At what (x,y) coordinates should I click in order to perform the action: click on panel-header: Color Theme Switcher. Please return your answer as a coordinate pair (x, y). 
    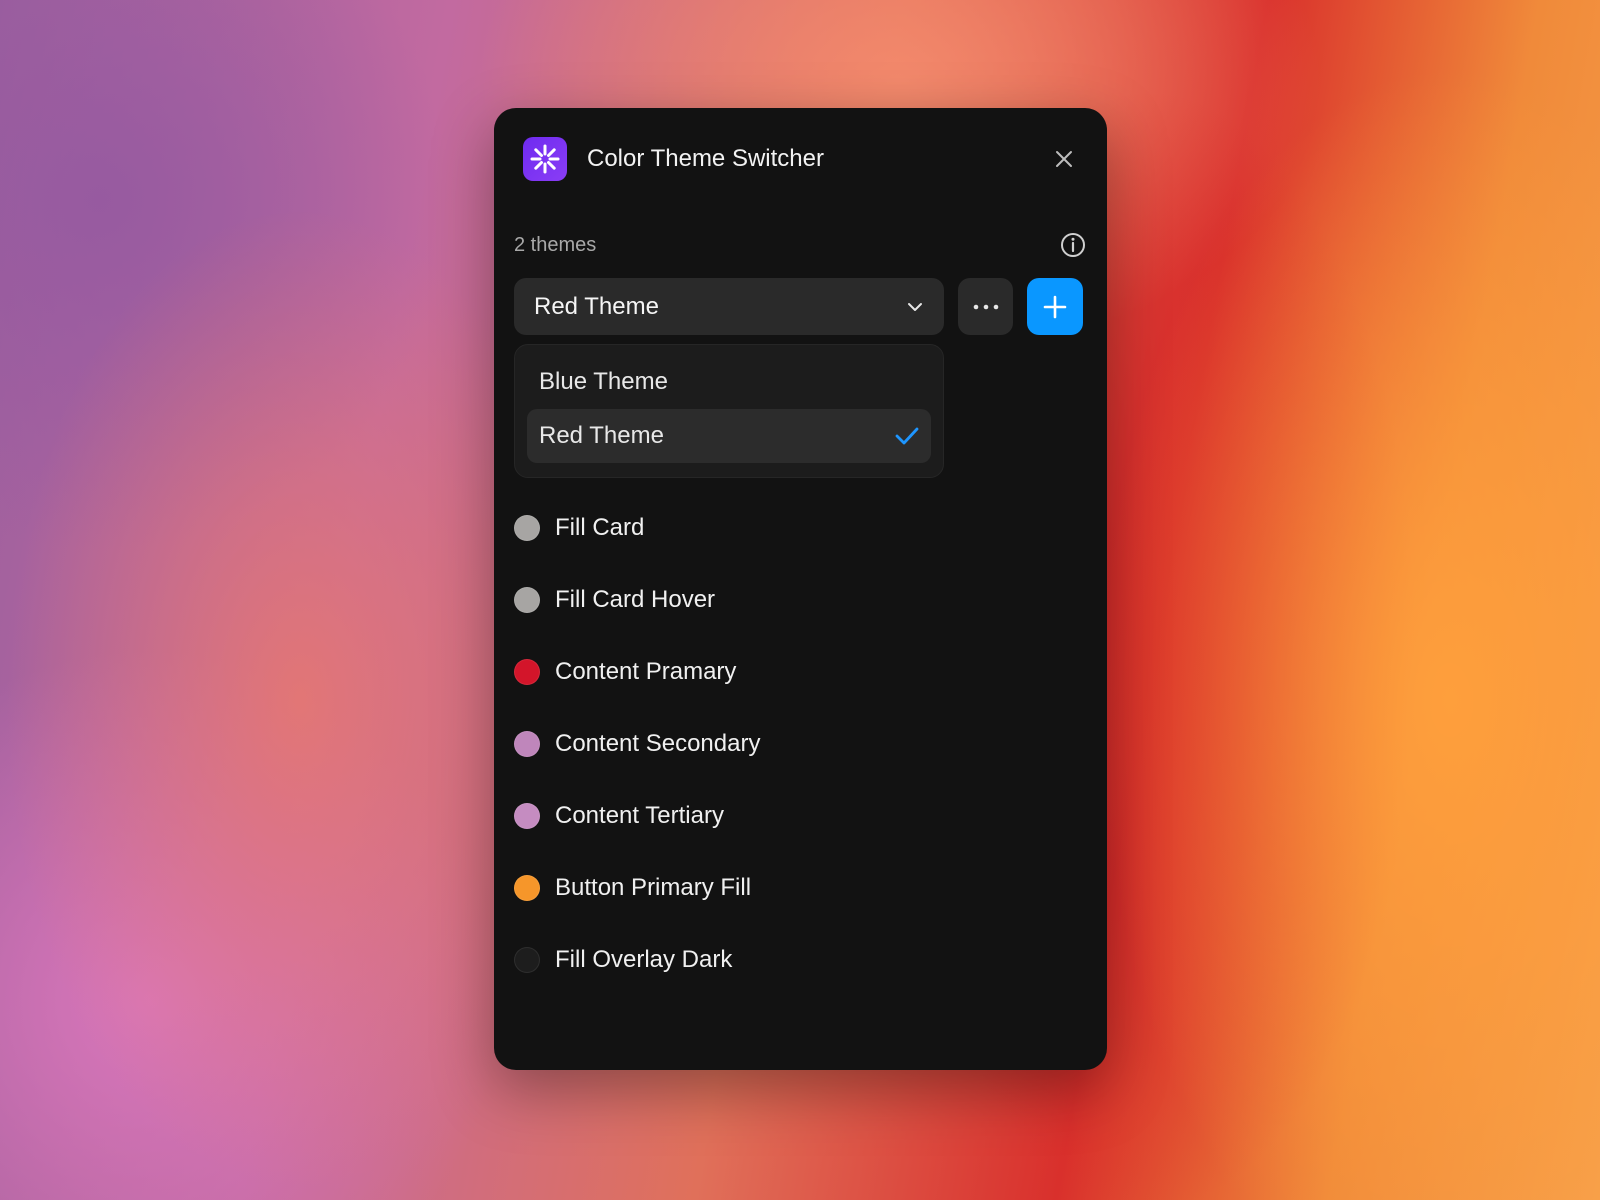
    Looking at the image, I should click on (800, 159).